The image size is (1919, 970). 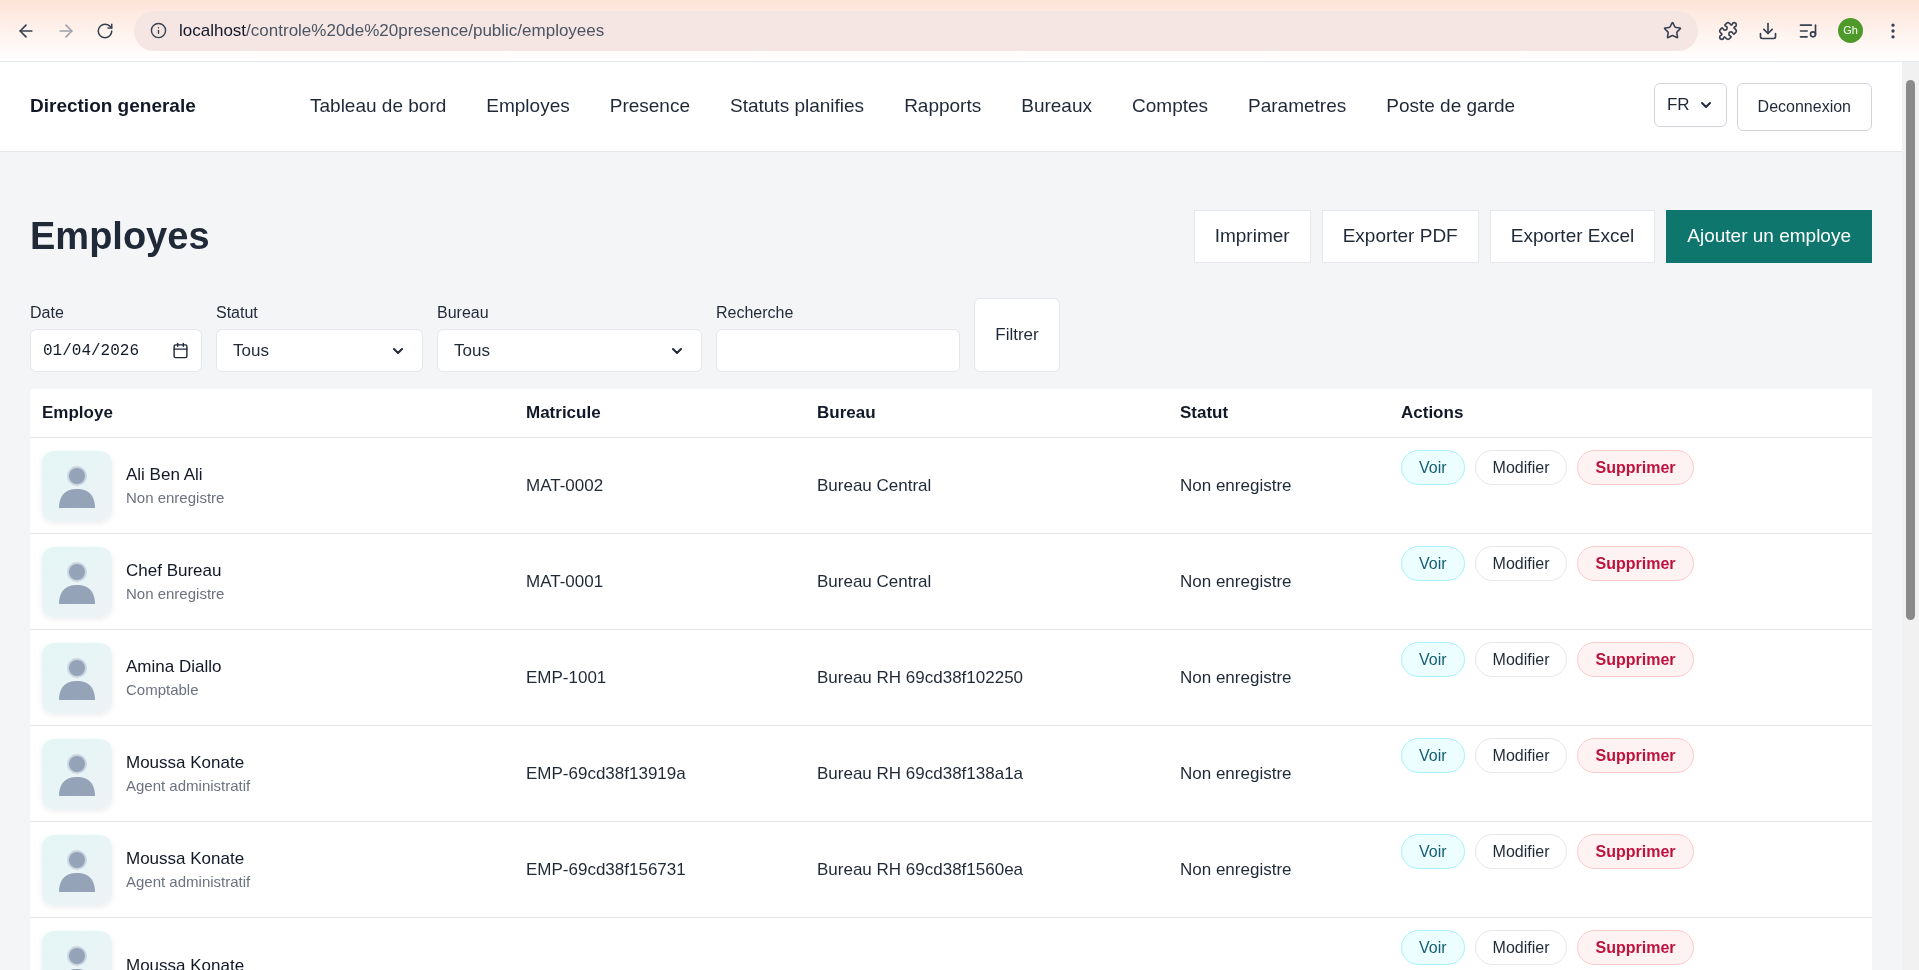 What do you see at coordinates (116, 350) in the screenshot?
I see `date-field: 01/04/2026` at bounding box center [116, 350].